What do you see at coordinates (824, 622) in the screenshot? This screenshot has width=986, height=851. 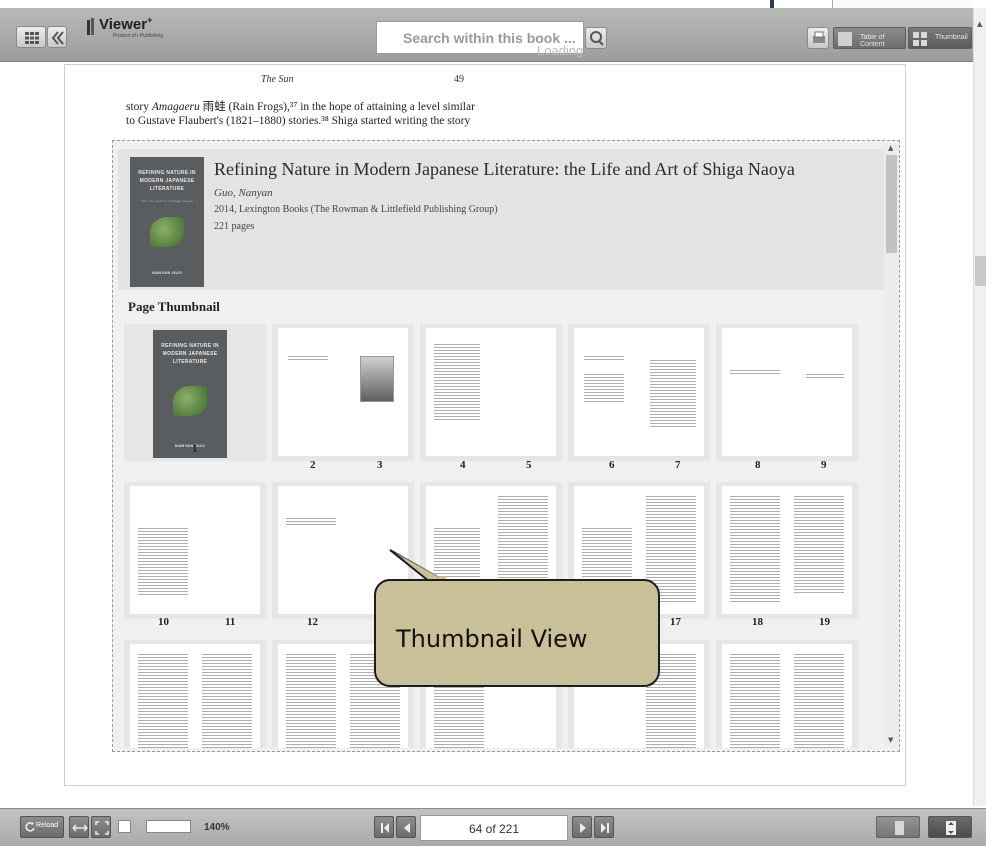 I see `page-label: 19` at bounding box center [824, 622].